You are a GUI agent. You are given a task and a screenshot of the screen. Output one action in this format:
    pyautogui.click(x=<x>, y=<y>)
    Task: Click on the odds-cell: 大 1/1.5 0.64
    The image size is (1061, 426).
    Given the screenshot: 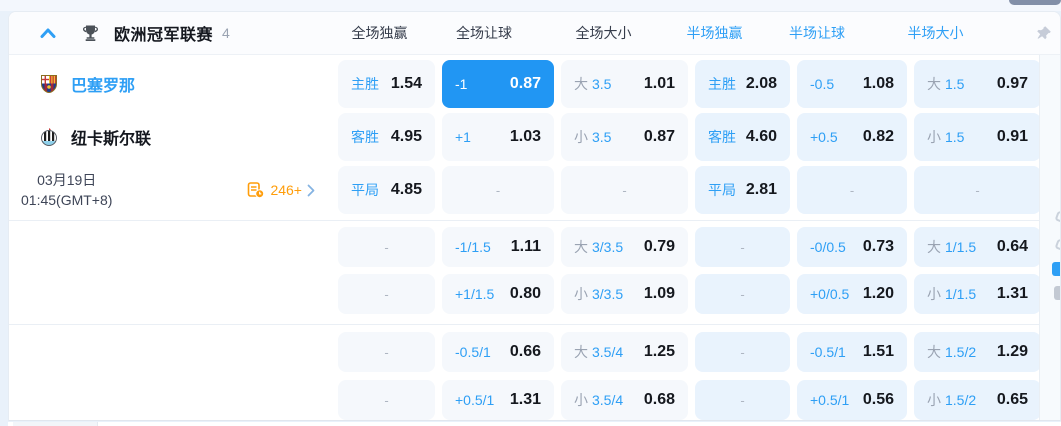 What is the action you would take?
    pyautogui.click(x=977, y=247)
    